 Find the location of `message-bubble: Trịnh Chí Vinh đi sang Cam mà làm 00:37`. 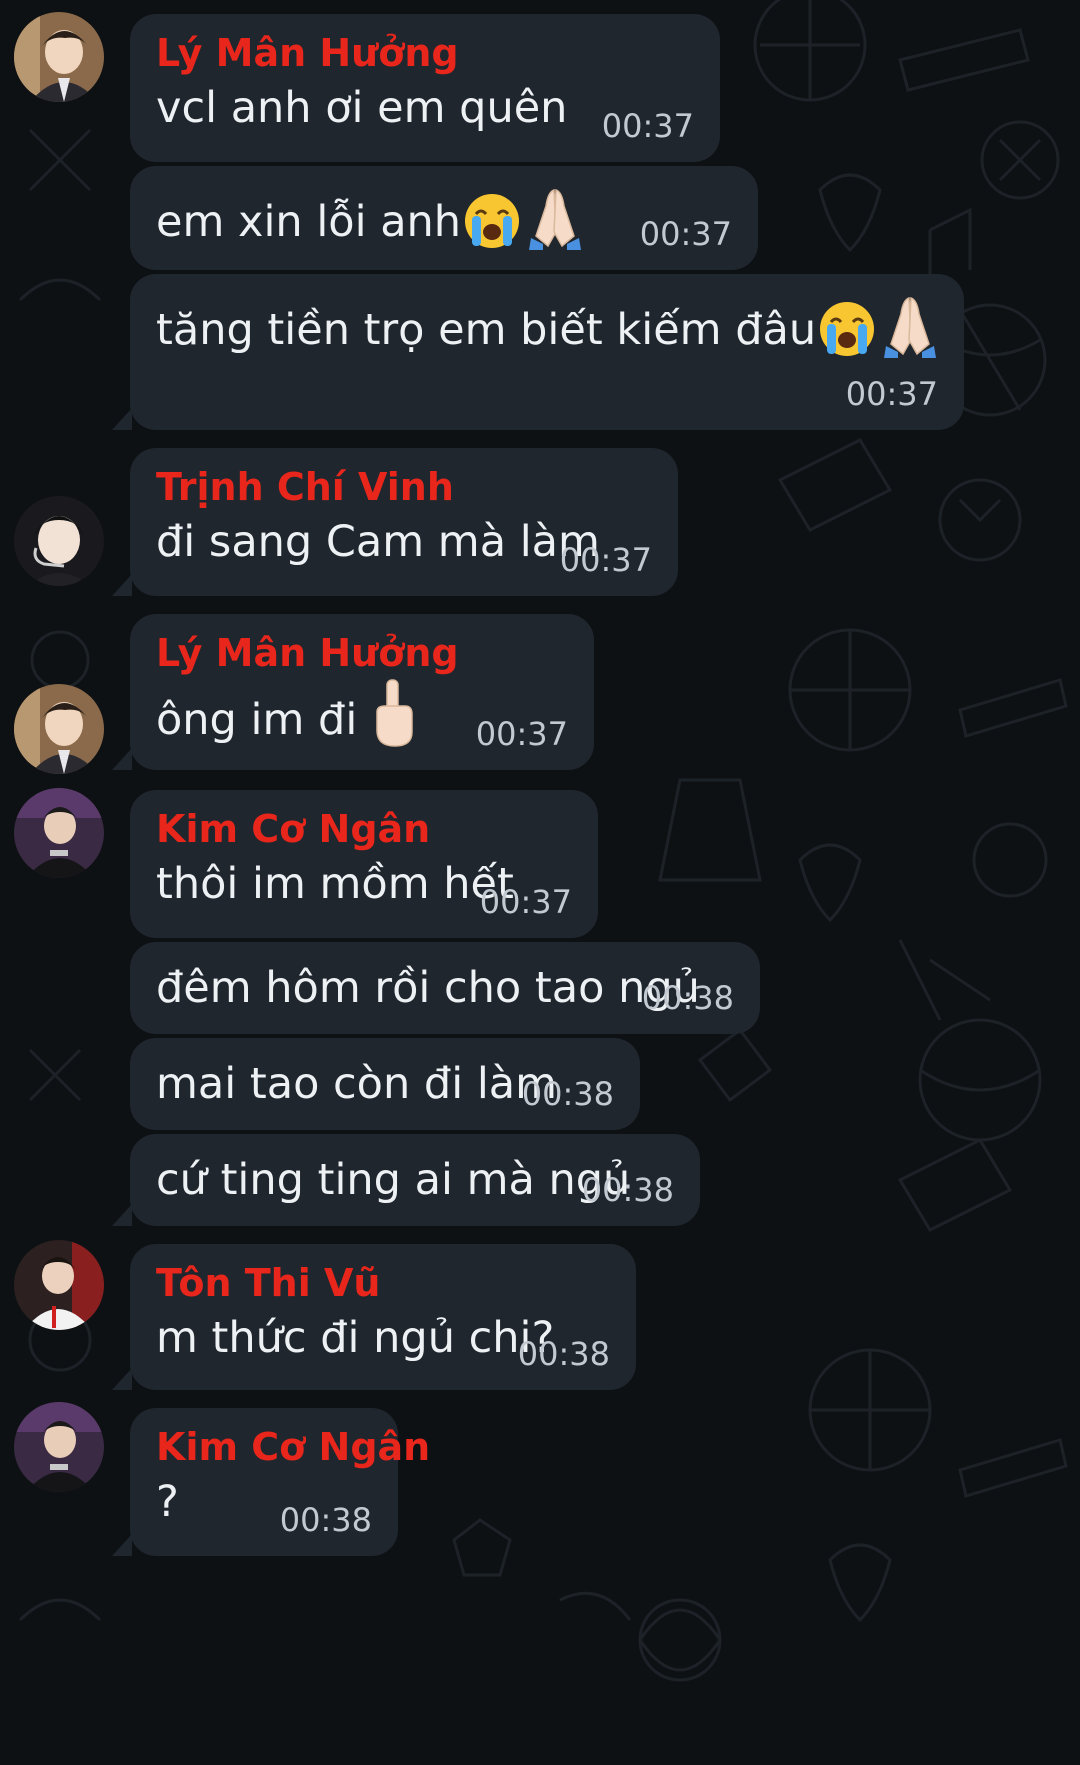

message-bubble: Trịnh Chí Vinh đi sang Cam mà làm 00:37 is located at coordinates (395, 522).